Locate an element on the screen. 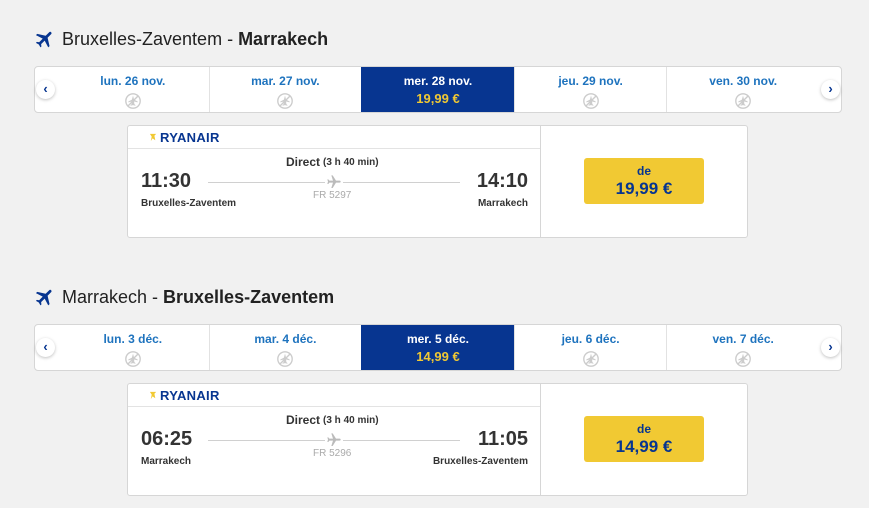 This screenshot has height=508, width=869. route-destination: Marrakech is located at coordinates (283, 38).